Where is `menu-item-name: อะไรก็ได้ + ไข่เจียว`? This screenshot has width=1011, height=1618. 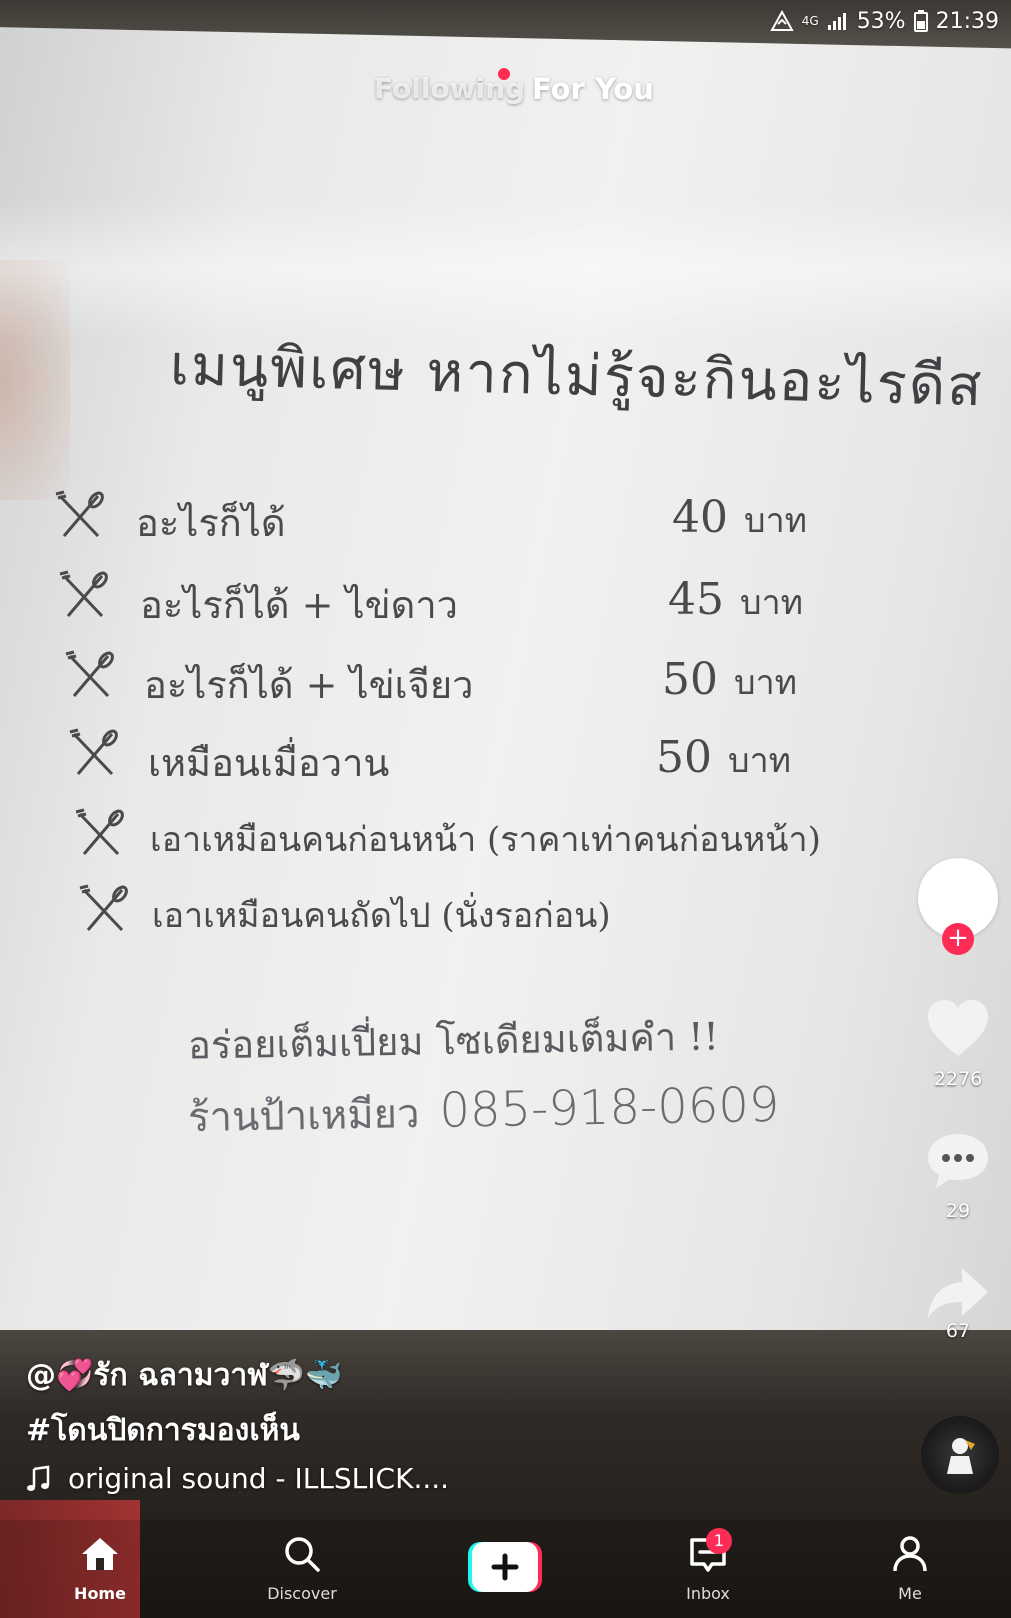 menu-item-name: อะไรก็ได้ + ไข่เจียว is located at coordinates (309, 685).